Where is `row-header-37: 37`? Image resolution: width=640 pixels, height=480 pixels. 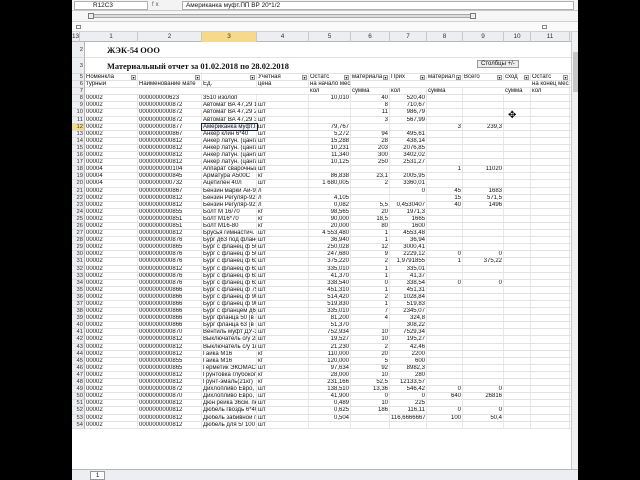 row-header-37: 37 is located at coordinates (78, 305).